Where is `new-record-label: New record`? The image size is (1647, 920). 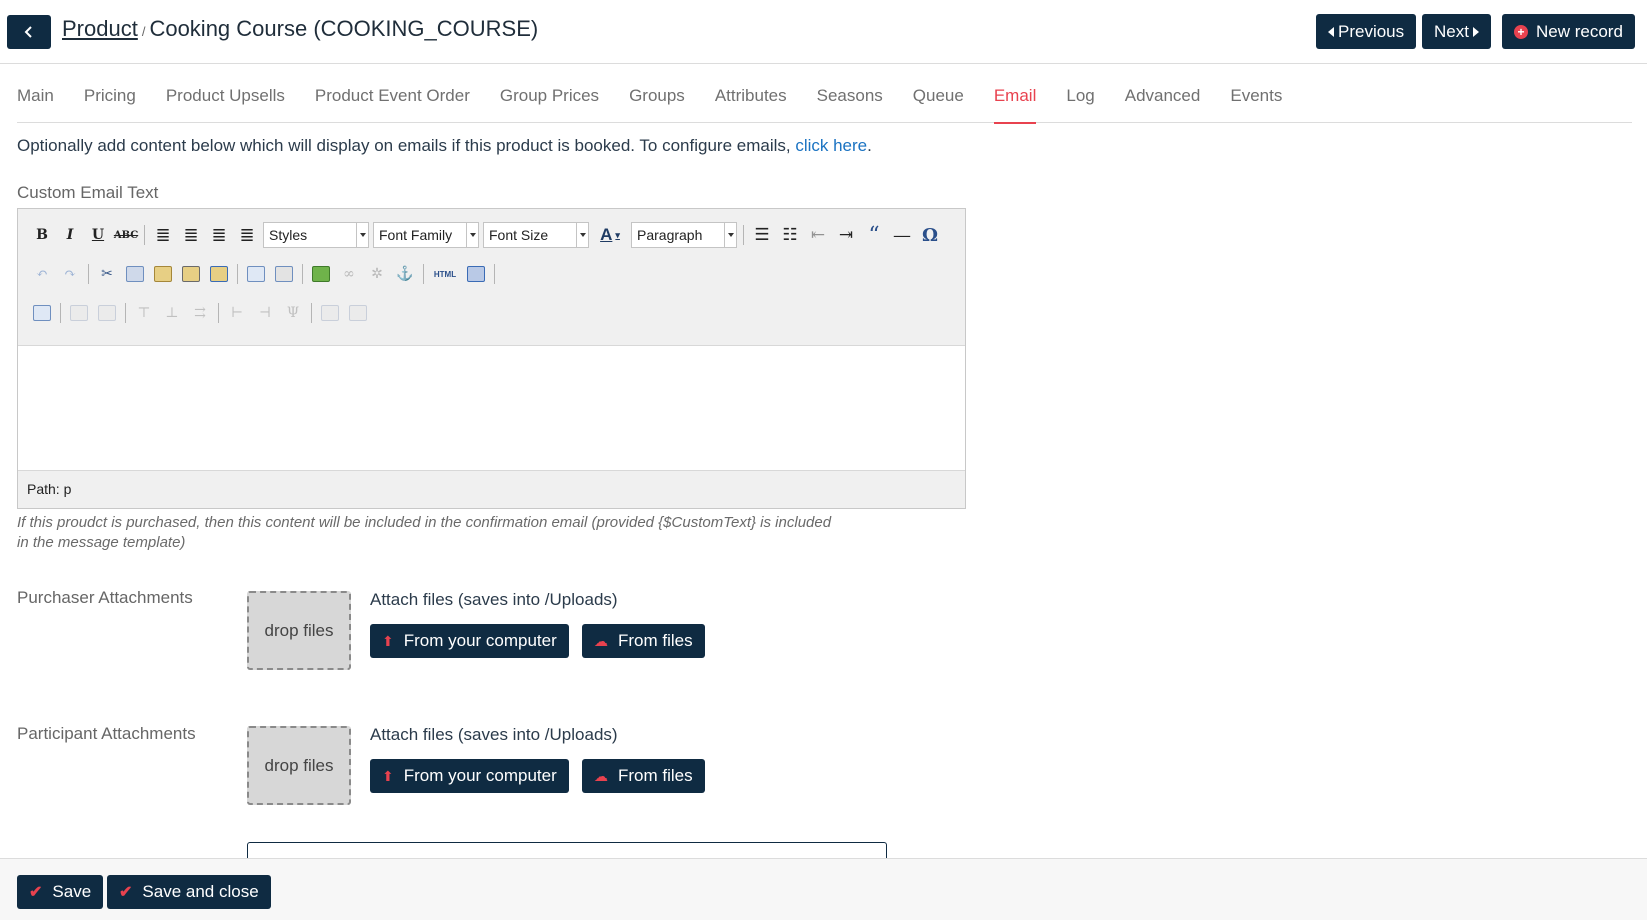 new-record-label: New record is located at coordinates (1579, 31).